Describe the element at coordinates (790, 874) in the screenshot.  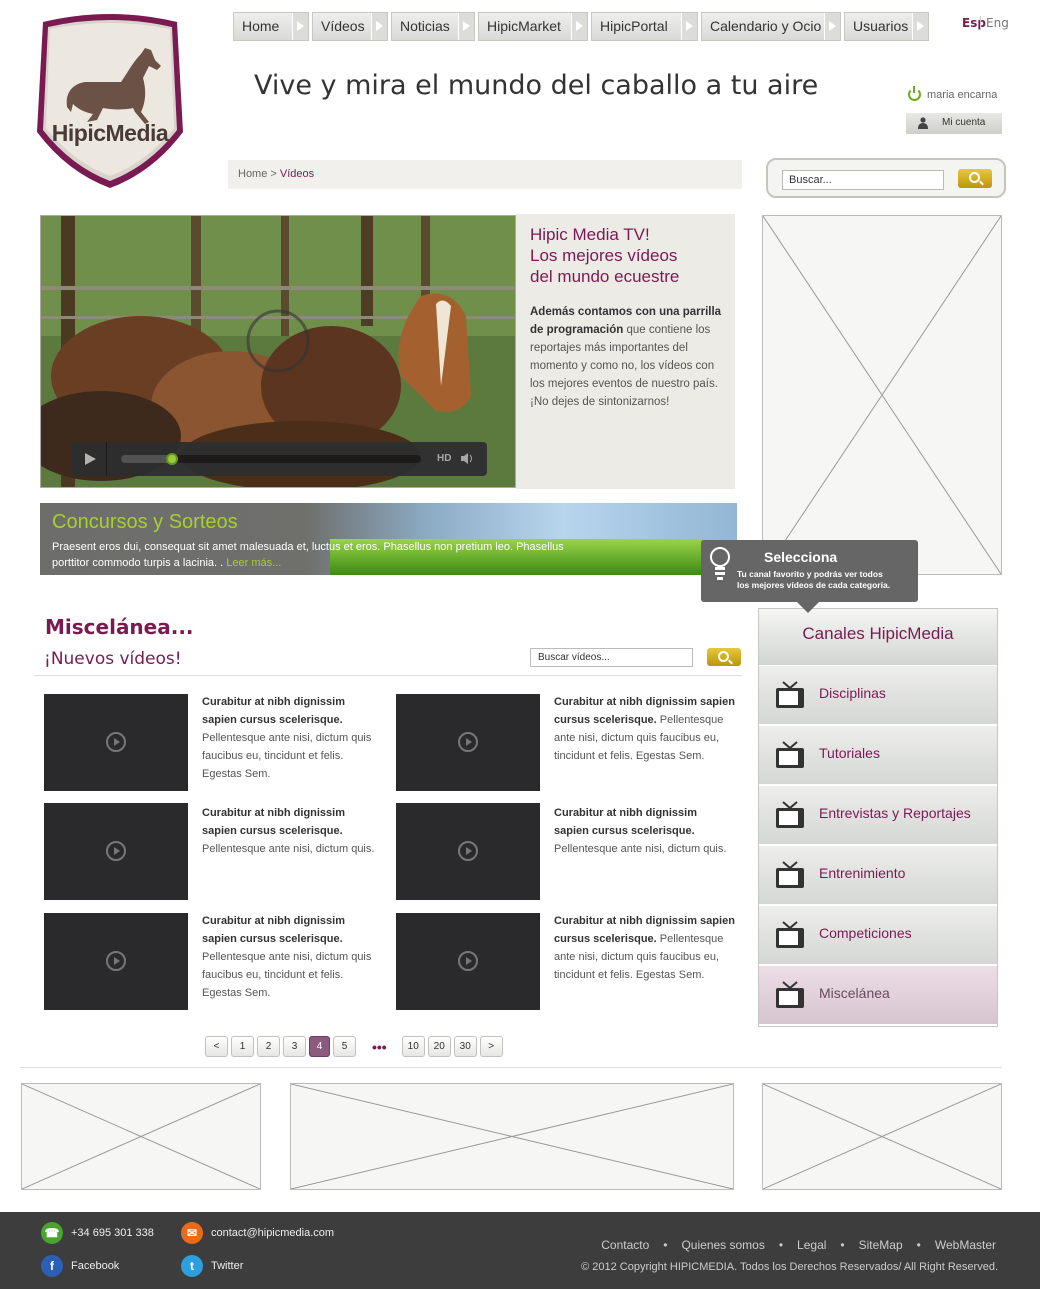
I see `tv-icon` at that location.